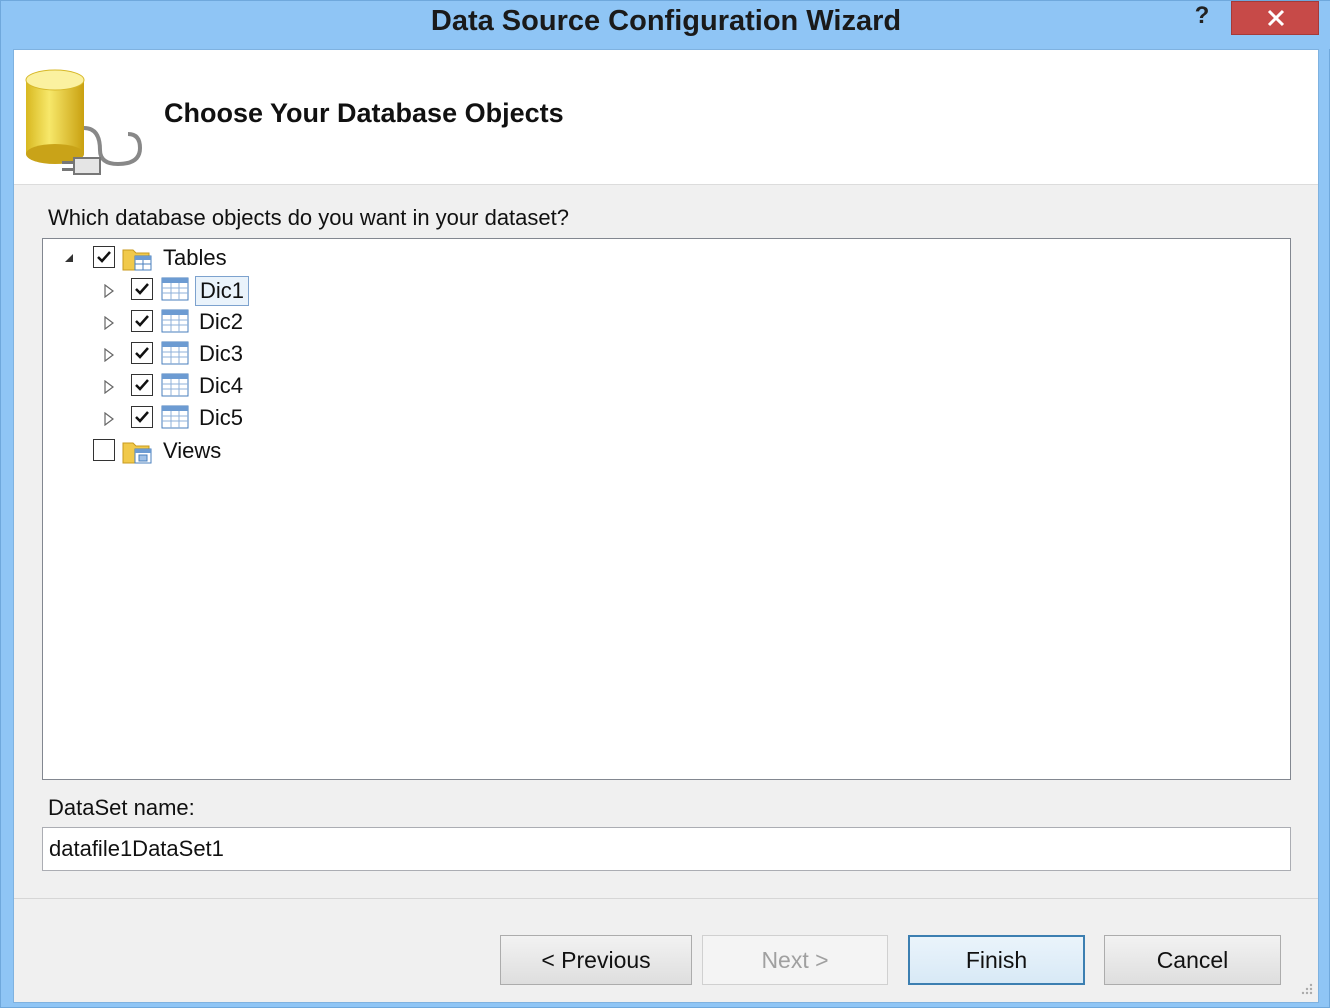  Describe the element at coordinates (84, 122) in the screenshot. I see `database-plug-icon` at that location.